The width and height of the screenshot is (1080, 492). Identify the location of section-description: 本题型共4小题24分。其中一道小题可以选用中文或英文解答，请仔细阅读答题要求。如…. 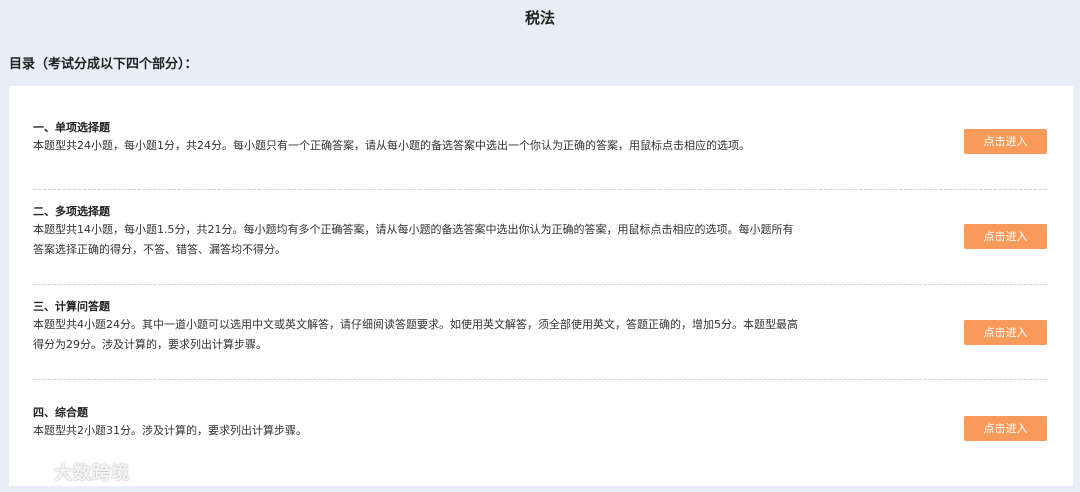
(448, 335).